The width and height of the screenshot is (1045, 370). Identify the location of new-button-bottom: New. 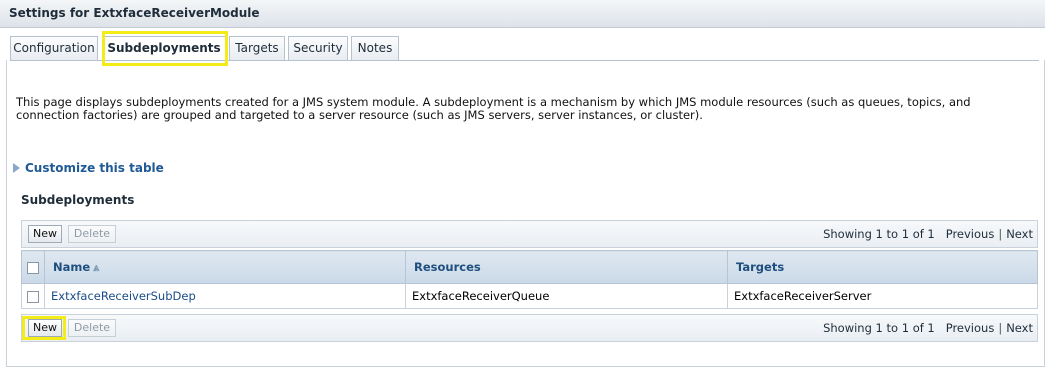
(45, 328).